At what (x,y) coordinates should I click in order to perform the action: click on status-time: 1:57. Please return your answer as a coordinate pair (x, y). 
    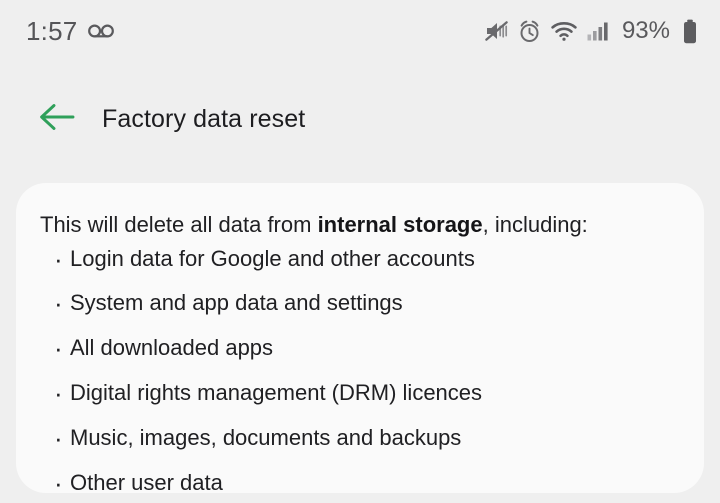
    Looking at the image, I should click on (52, 31).